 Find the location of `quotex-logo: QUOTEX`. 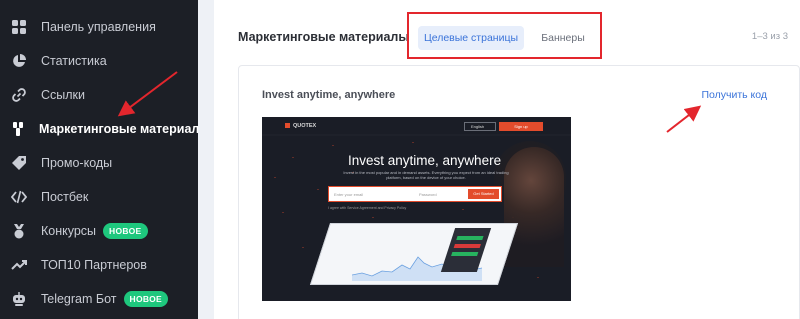

quotex-logo: QUOTEX is located at coordinates (300, 126).